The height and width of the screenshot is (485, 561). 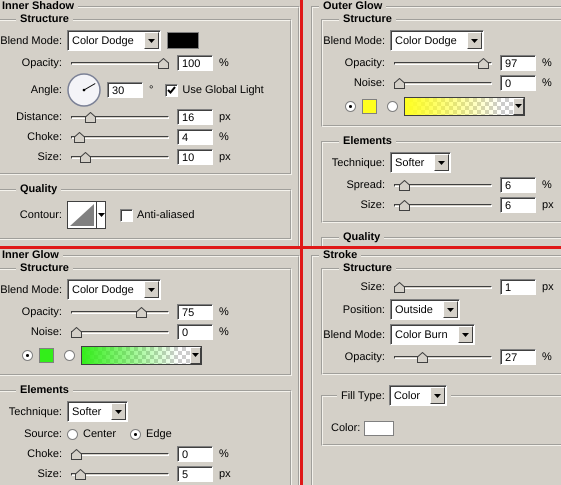 I want to click on value-field: 10, so click(x=195, y=157).